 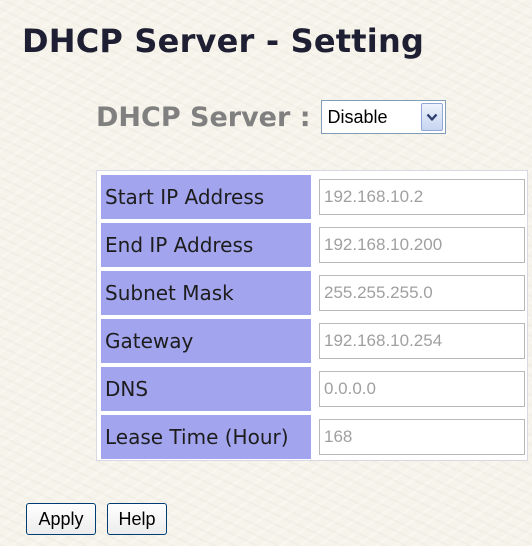 What do you see at coordinates (206, 245) in the screenshot?
I see `end-ip-label: End IP Address` at bounding box center [206, 245].